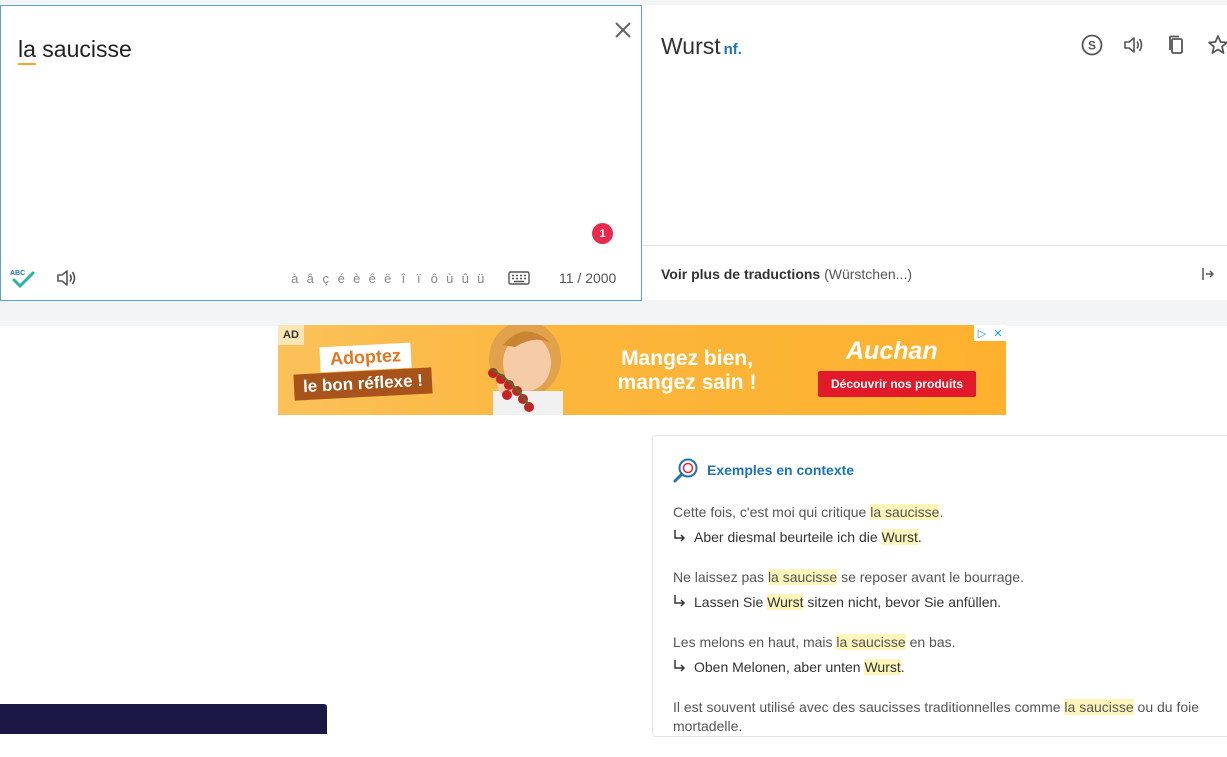 The image size is (1227, 757). What do you see at coordinates (1176, 45) in the screenshot?
I see `copy-icon` at bounding box center [1176, 45].